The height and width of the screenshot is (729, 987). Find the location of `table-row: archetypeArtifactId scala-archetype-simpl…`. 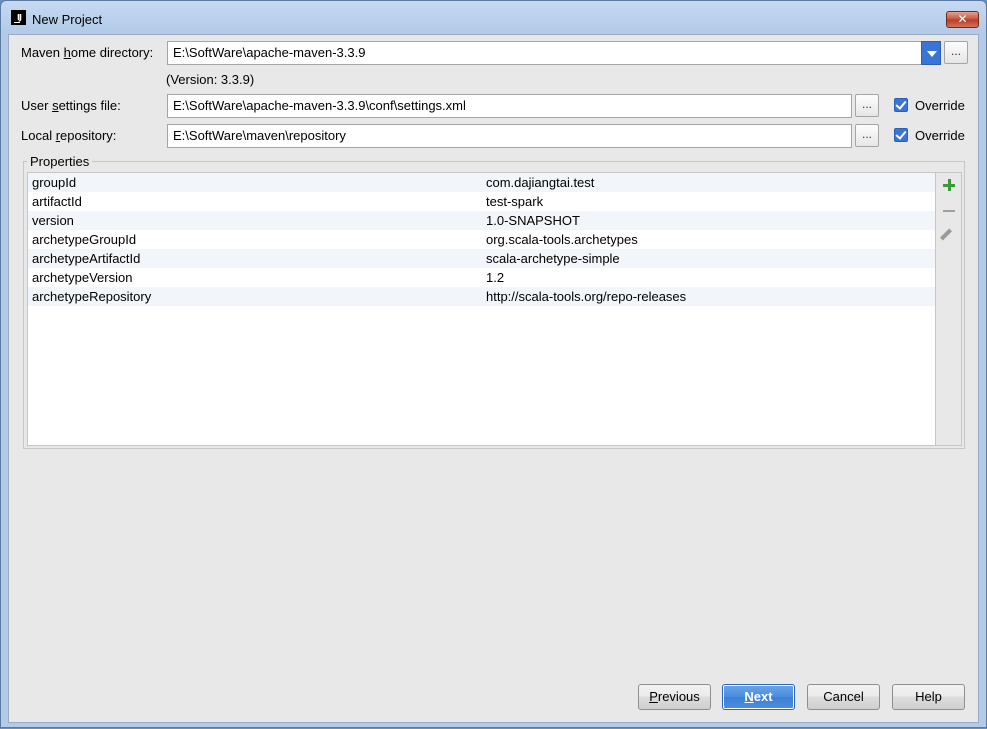

table-row: archetypeArtifactId scala-archetype-simpl… is located at coordinates (482, 258).